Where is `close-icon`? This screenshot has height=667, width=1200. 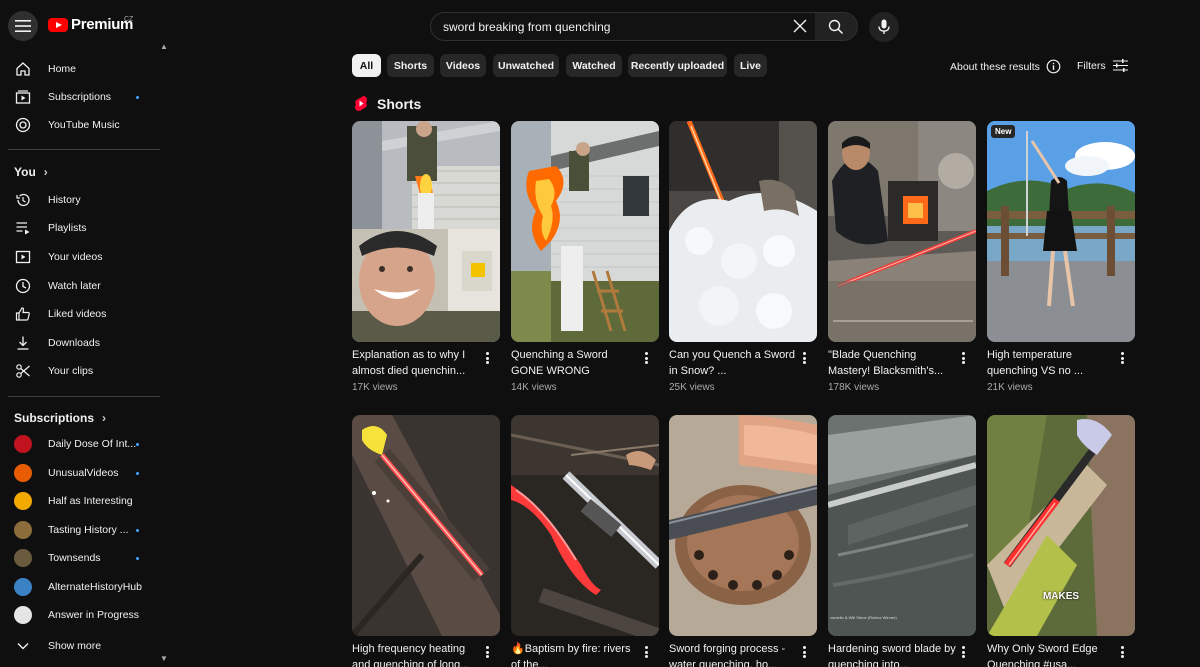
close-icon is located at coordinates (800, 26).